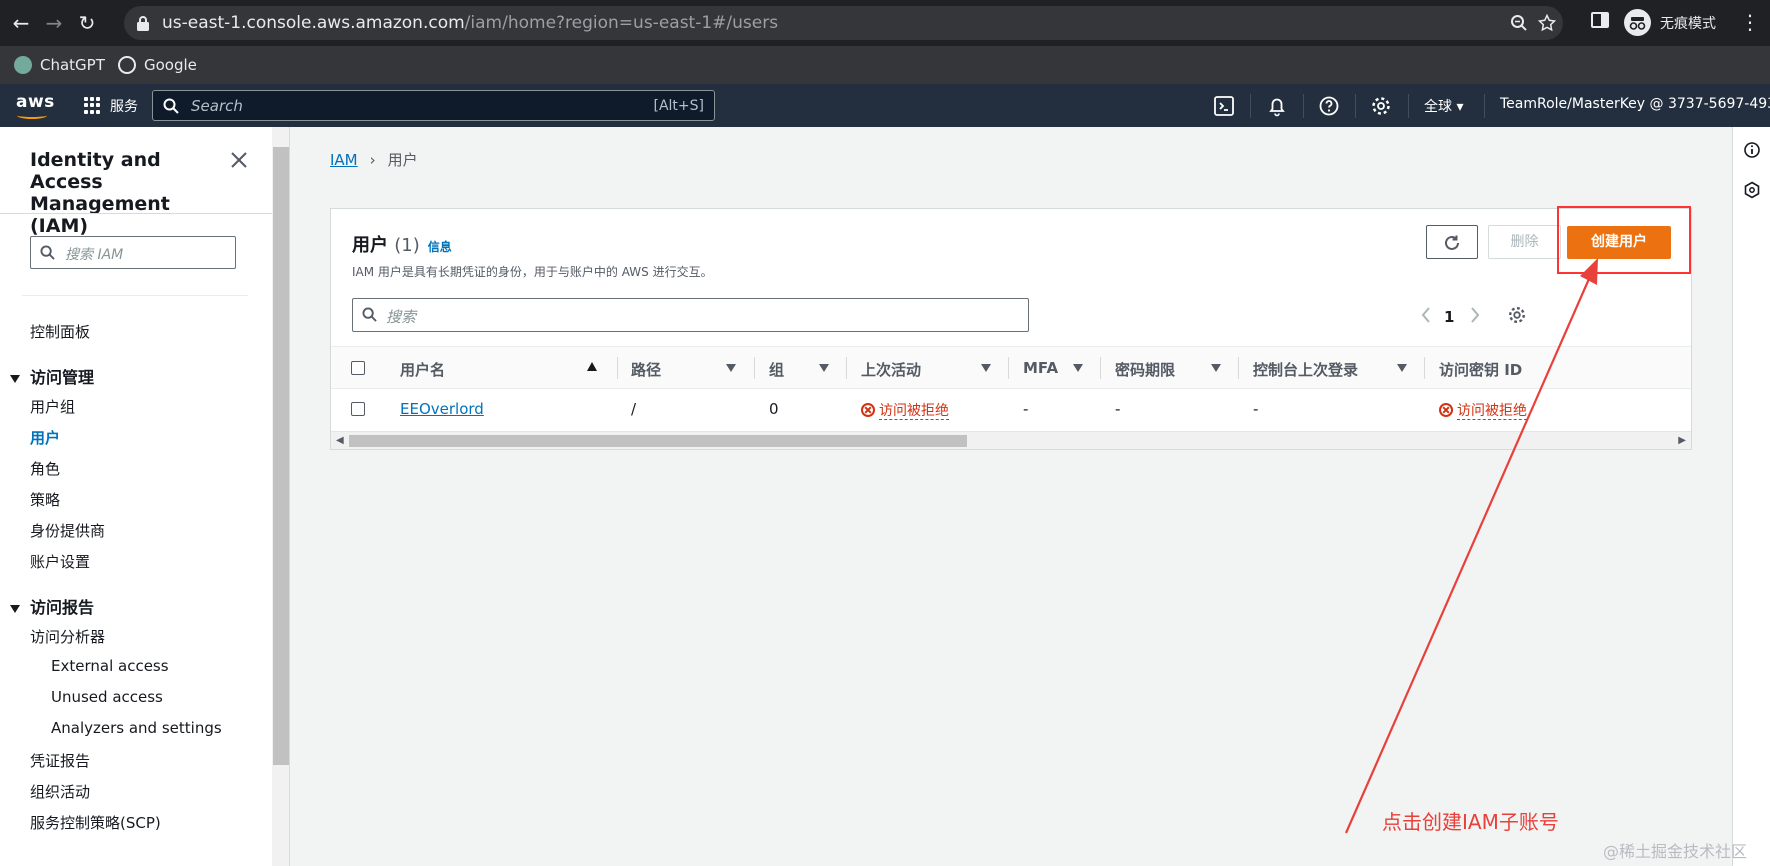 Image resolution: width=1770 pixels, height=866 pixels. I want to click on search-icon, so click(171, 106).